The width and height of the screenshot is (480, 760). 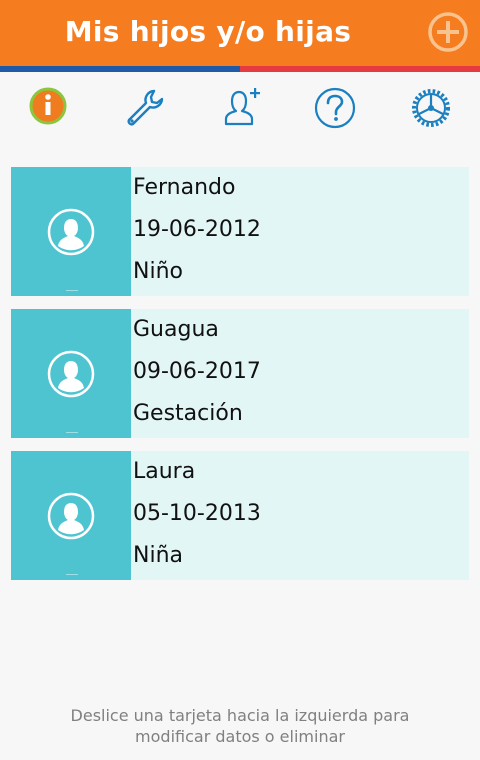 I want to click on child-birthdate: 19-06-2012, so click(x=197, y=229).